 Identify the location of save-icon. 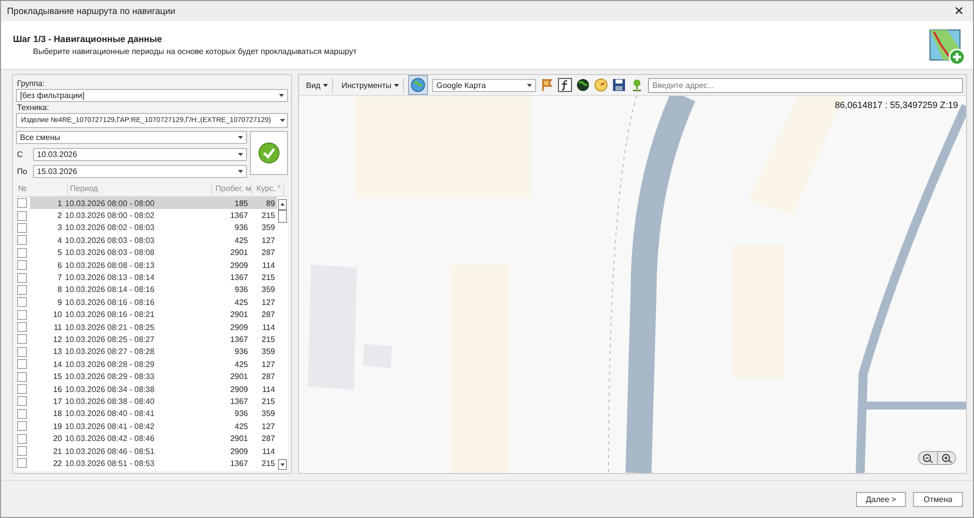
(619, 85).